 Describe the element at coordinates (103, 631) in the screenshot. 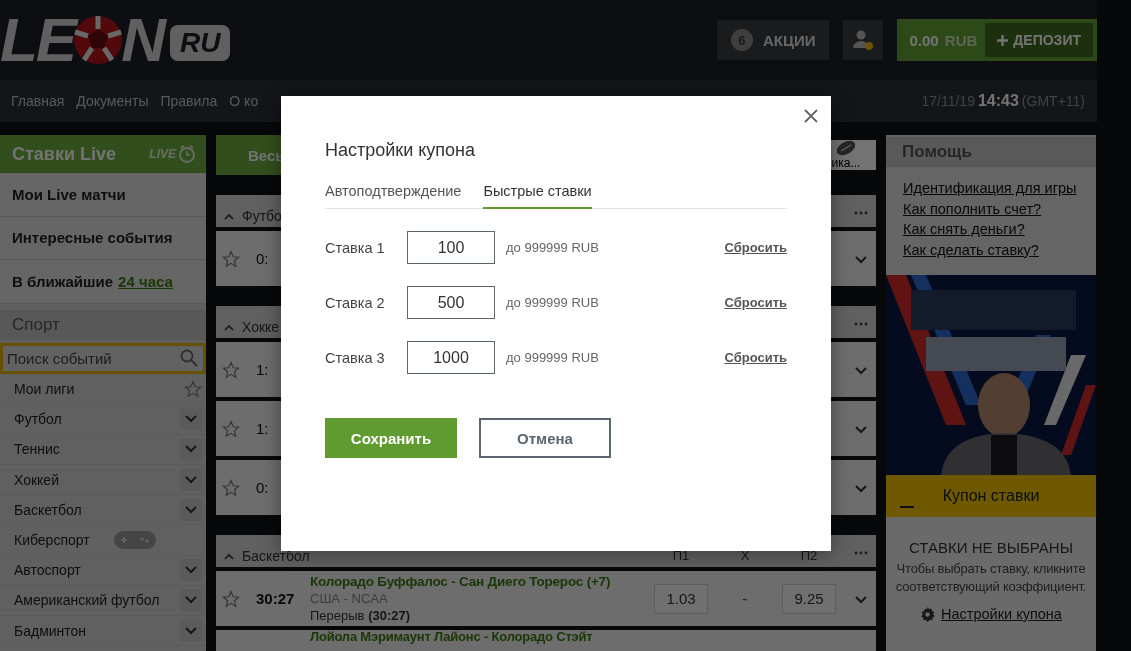

I see `sport-item: Бадминтон` at that location.